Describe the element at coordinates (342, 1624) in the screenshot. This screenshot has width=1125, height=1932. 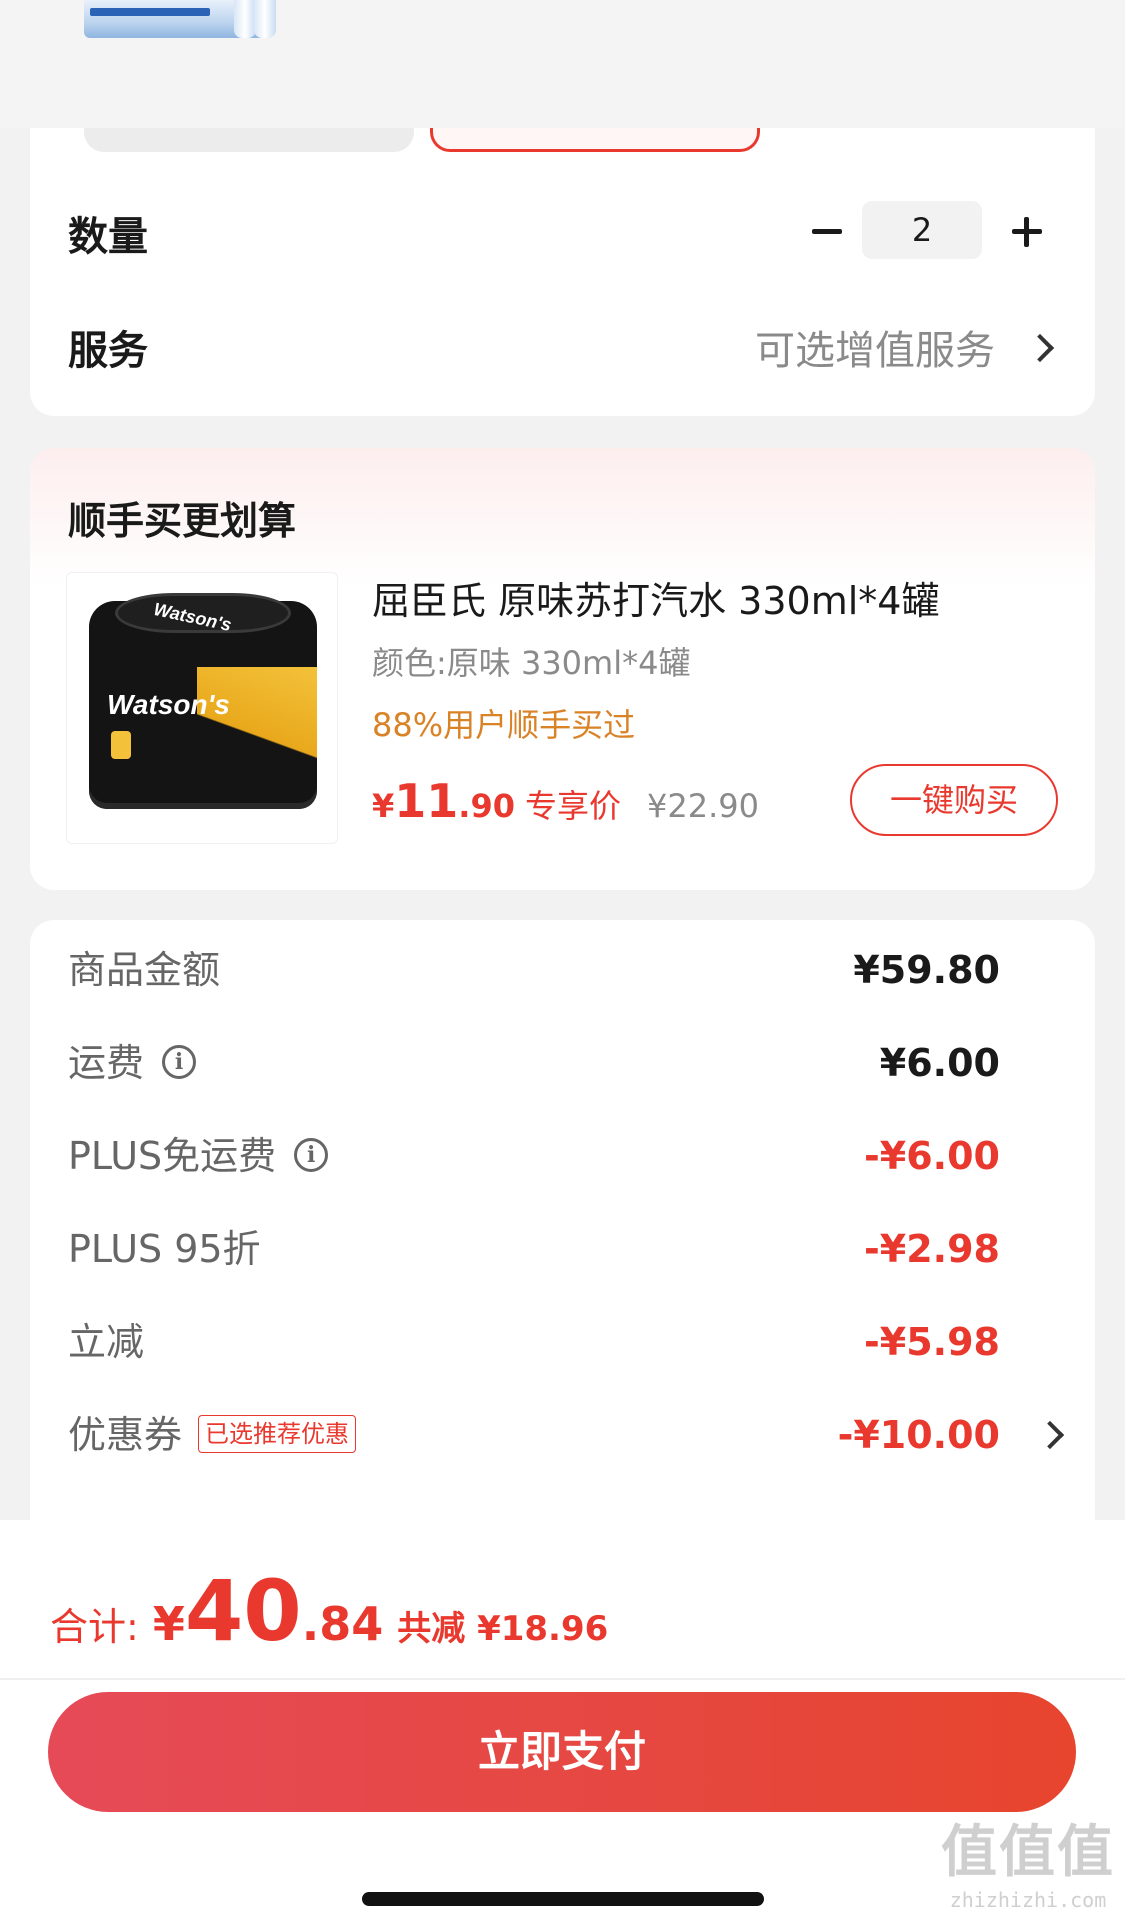
I see `total-decimal: .84` at that location.